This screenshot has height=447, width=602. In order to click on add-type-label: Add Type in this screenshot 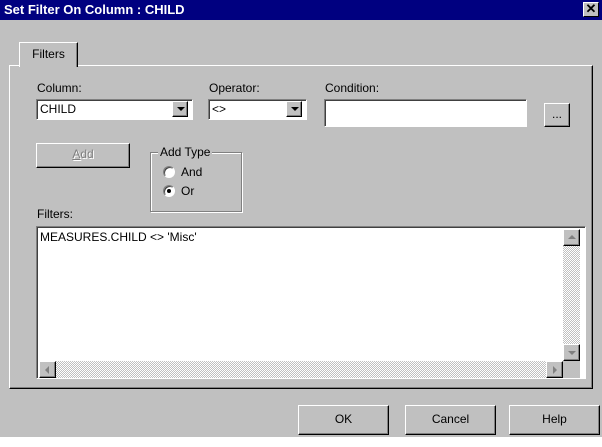, I will do `click(185, 152)`.